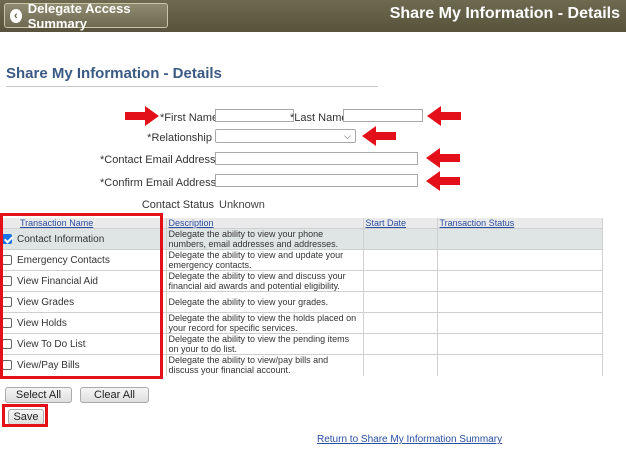 The image size is (626, 452). I want to click on chevron-left-icon: ‹, so click(16, 15).